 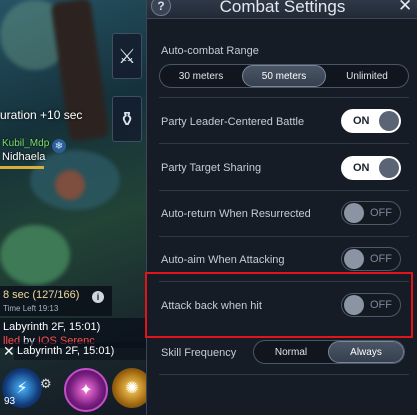 I want to click on auto-combat-range-selector: 30 meters 50 meters Unlimited, so click(x=284, y=76).